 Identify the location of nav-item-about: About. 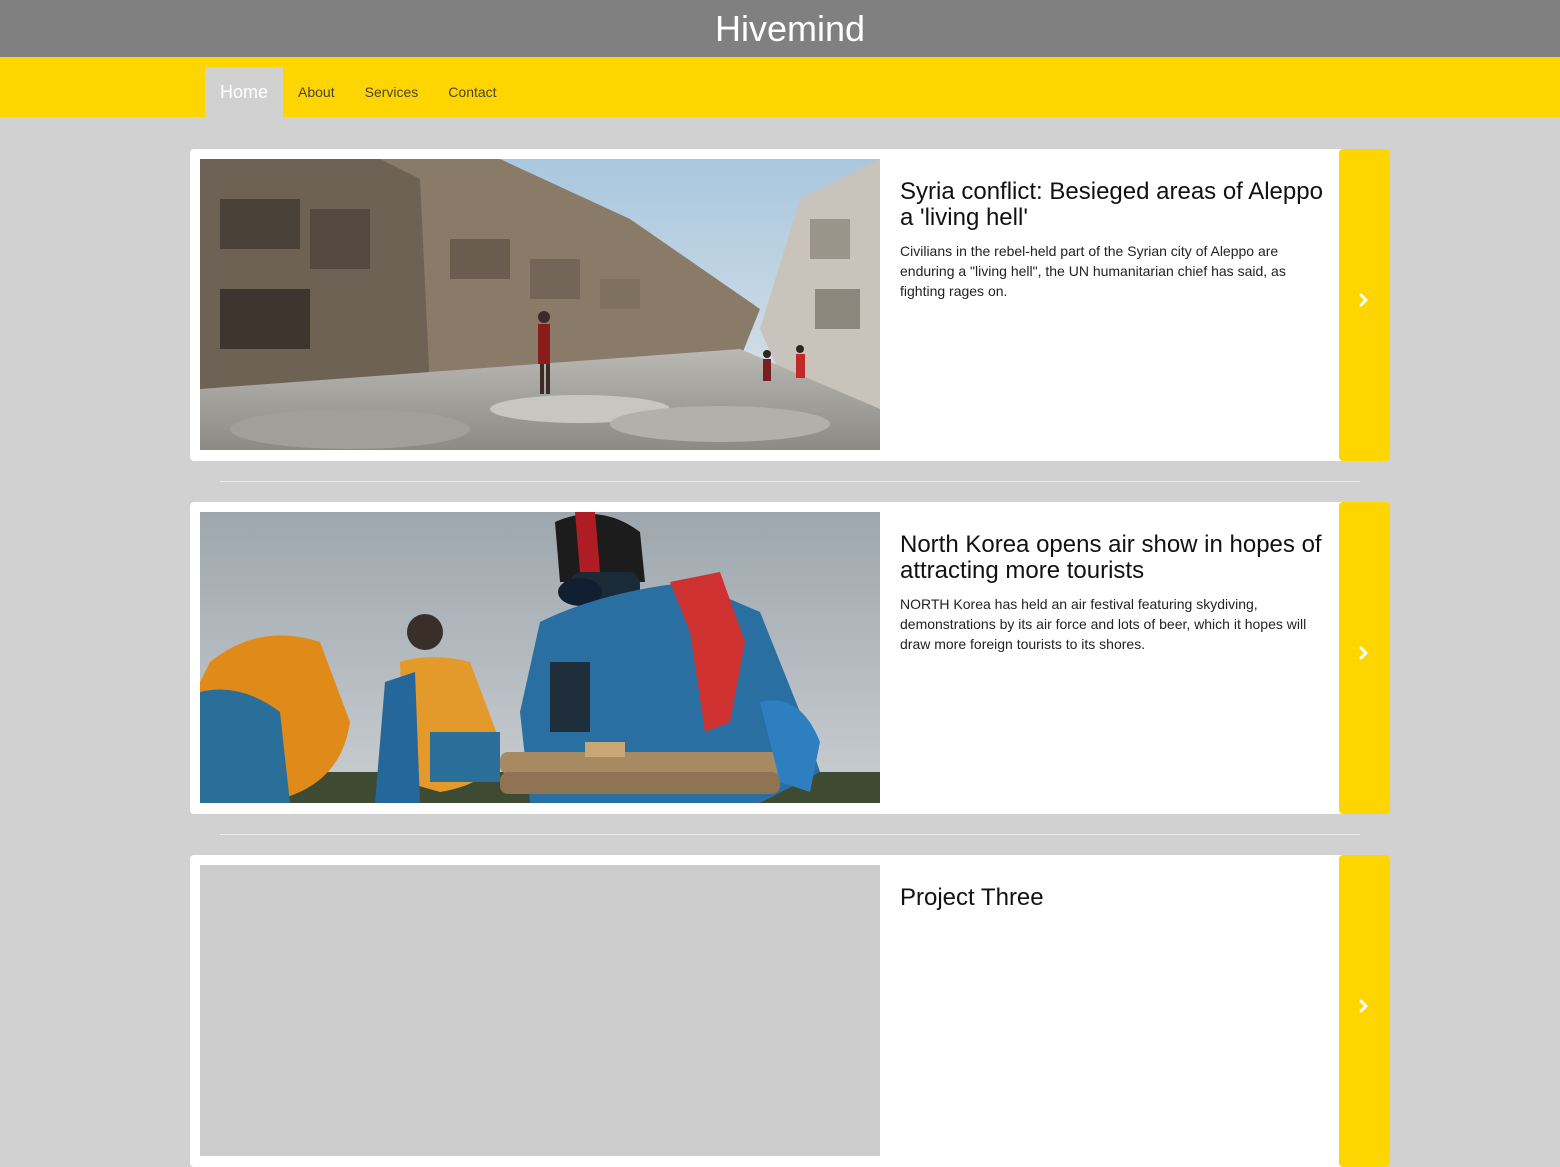
(316, 92).